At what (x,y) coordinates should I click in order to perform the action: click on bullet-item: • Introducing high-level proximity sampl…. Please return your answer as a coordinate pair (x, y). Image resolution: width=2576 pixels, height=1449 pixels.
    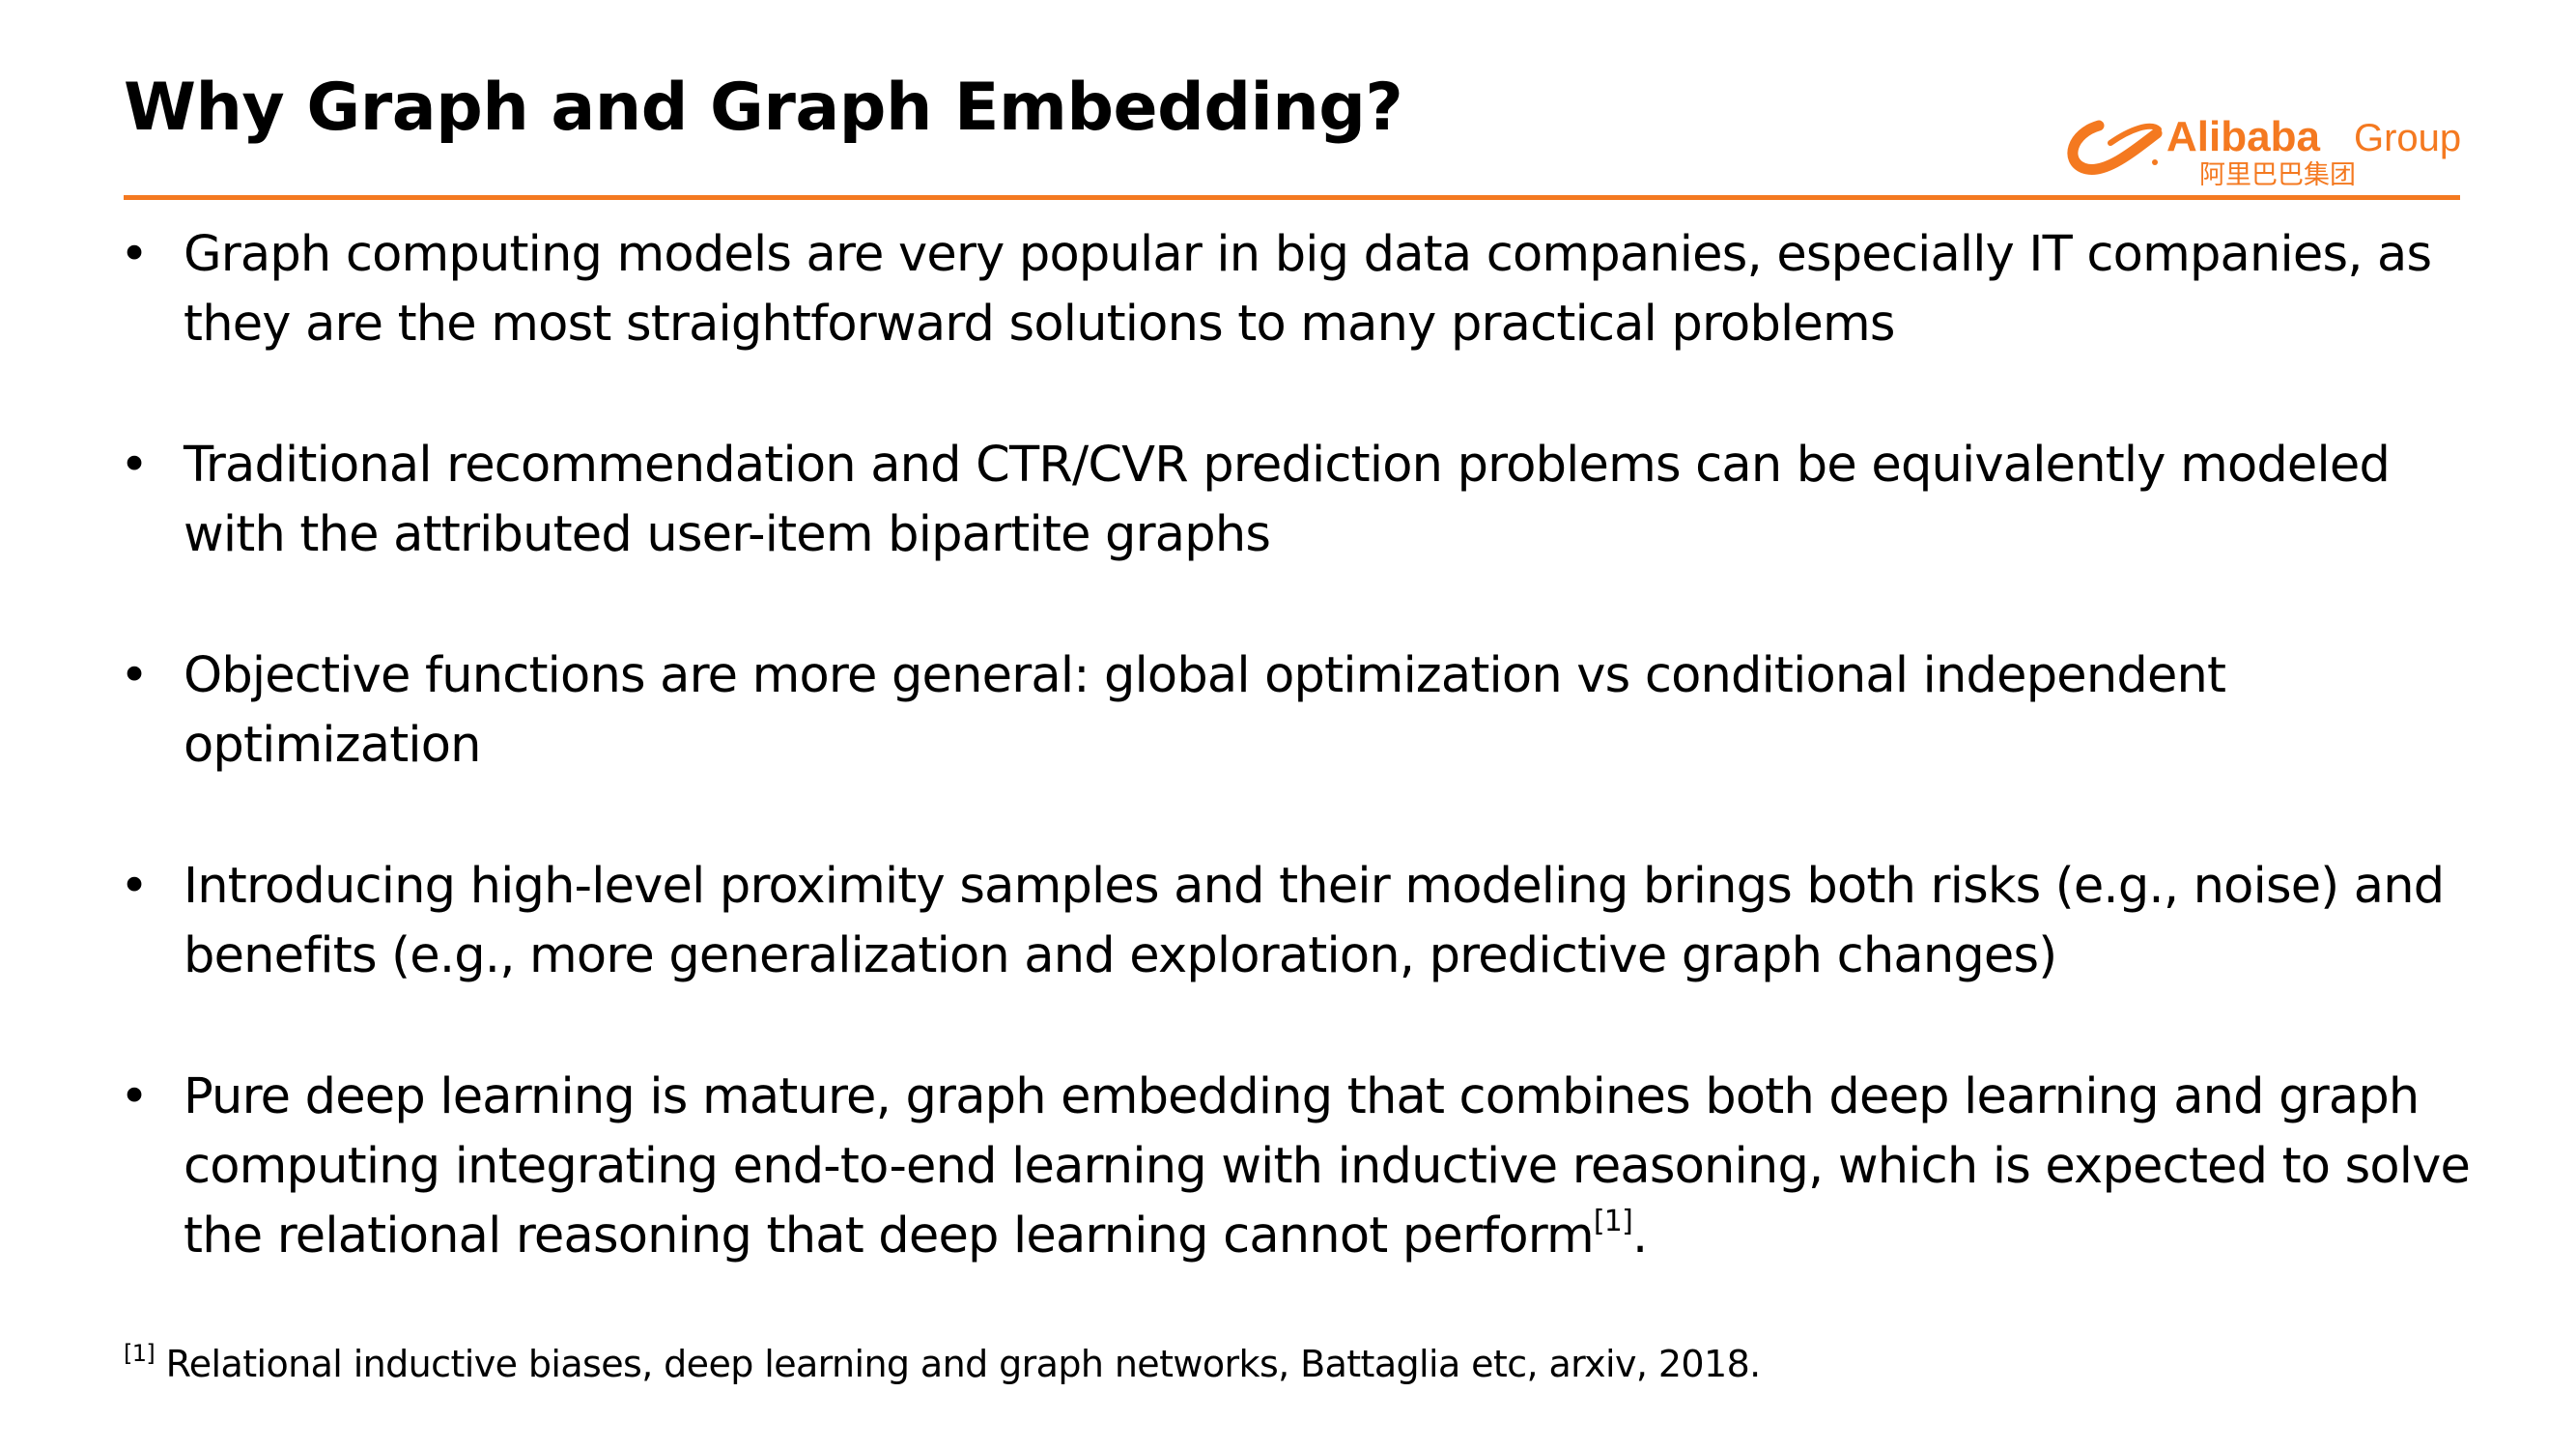
    Looking at the image, I should click on (1298, 921).